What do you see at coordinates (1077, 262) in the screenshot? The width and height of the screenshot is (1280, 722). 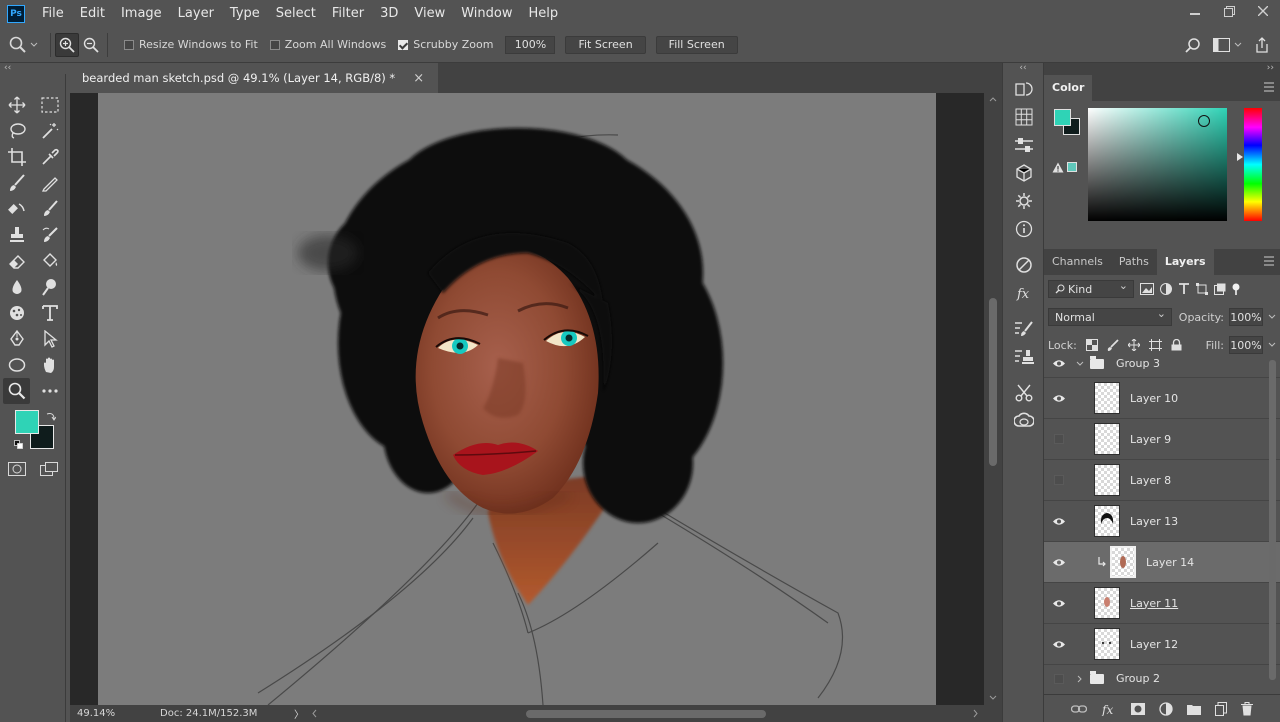 I see `tab-channels: Channels` at bounding box center [1077, 262].